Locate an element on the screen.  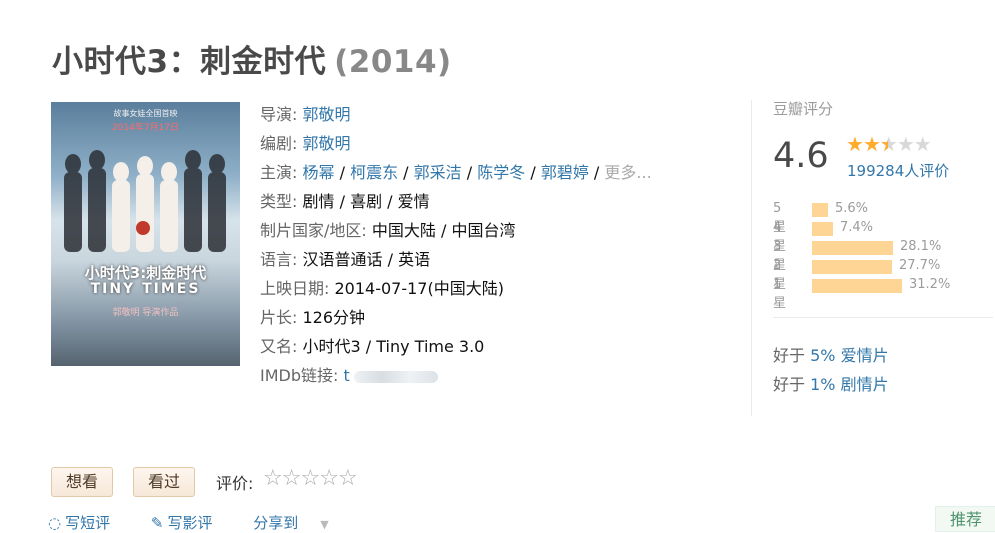
genre-label: 类型: is located at coordinates (279, 201).